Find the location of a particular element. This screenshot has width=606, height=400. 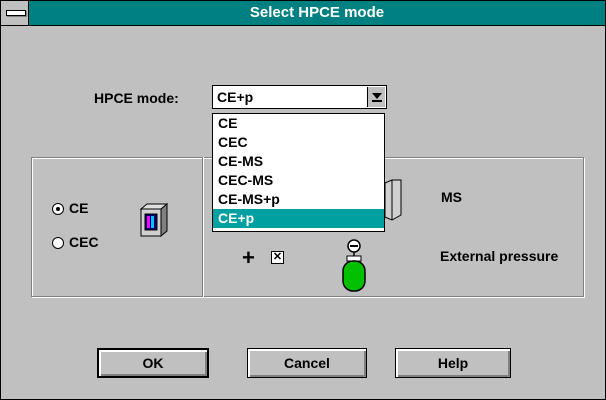

hpce-mode-combobox: CE+p is located at coordinates (299, 97).